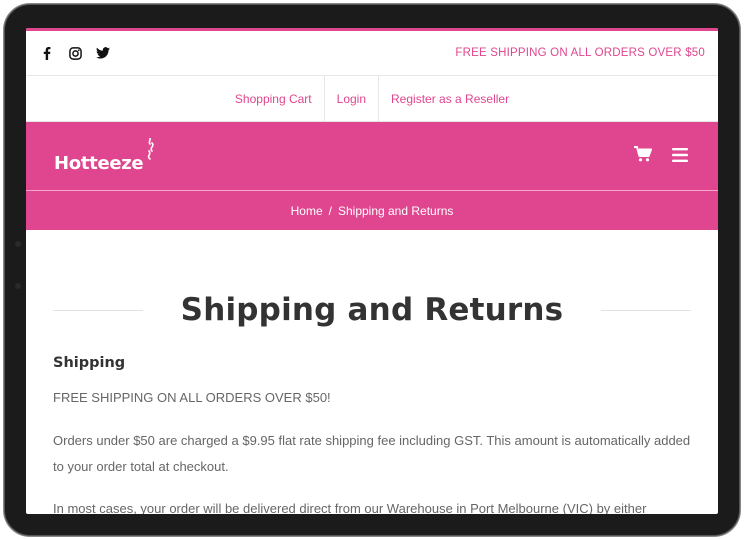 This screenshot has width=745, height=540. Describe the element at coordinates (372, 53) in the screenshot. I see `top-bar: FREE SHIPPING ON ALL ORDERS OVER $50` at that location.